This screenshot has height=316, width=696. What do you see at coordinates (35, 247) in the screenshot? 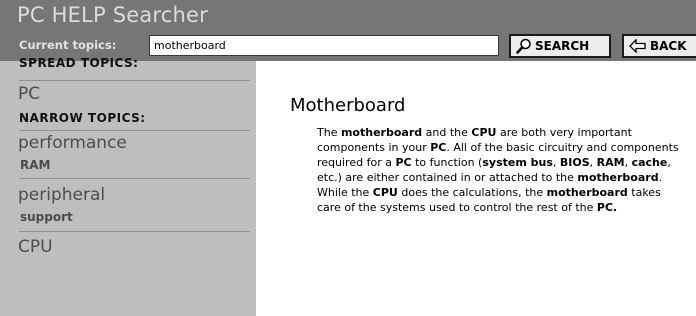
I see `narrow-topic-cpu: CPU` at bounding box center [35, 247].